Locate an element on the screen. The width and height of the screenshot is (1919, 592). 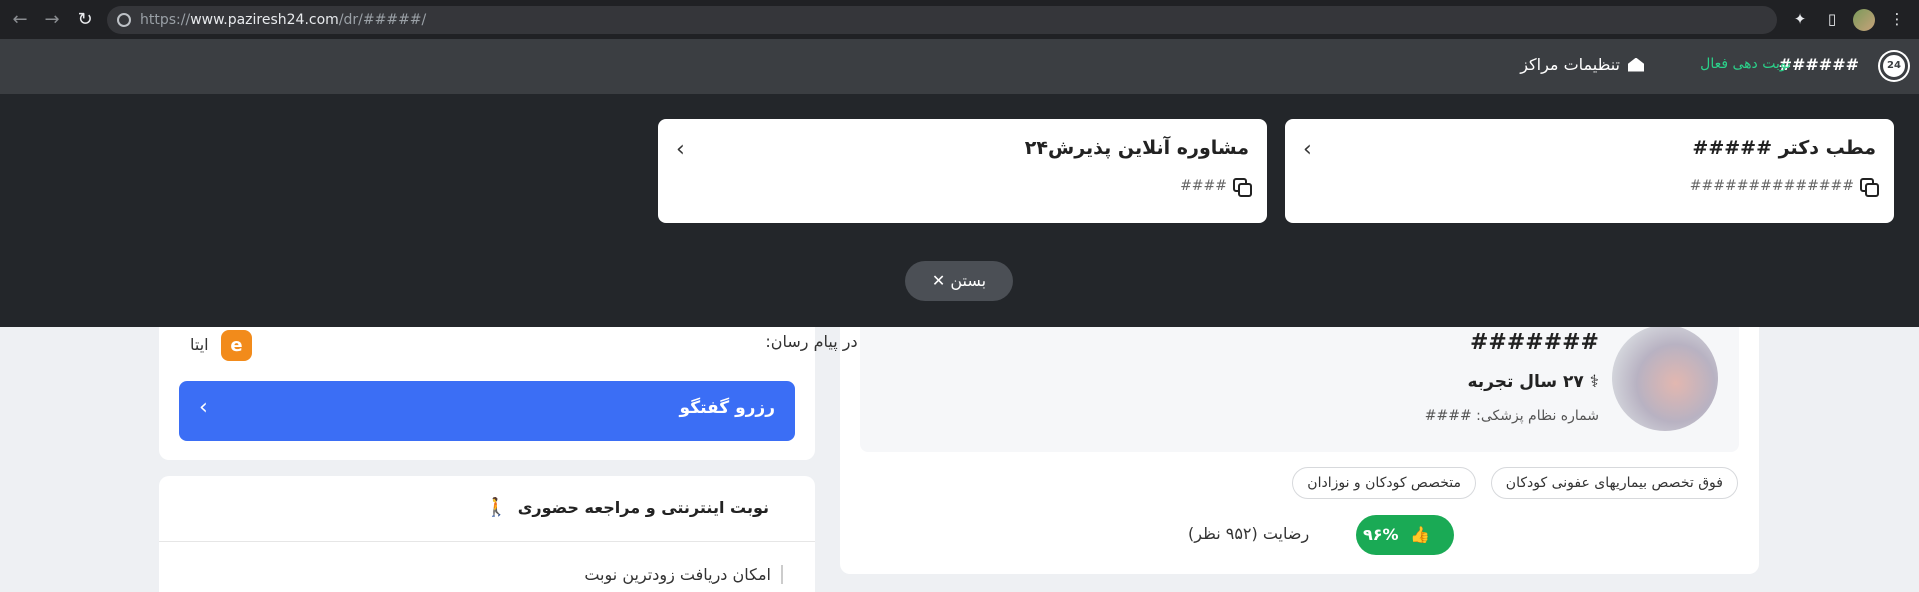
thumbs-up-icon: 👍 is located at coordinates (1420, 534).